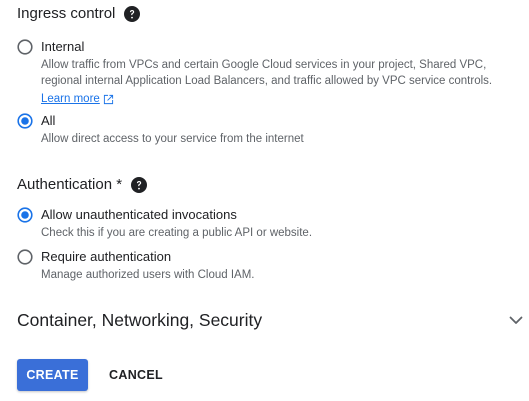 The width and height of the screenshot is (529, 401). Describe the element at coordinates (106, 256) in the screenshot. I see `auth-require-authentication-label: Require authentication` at that location.